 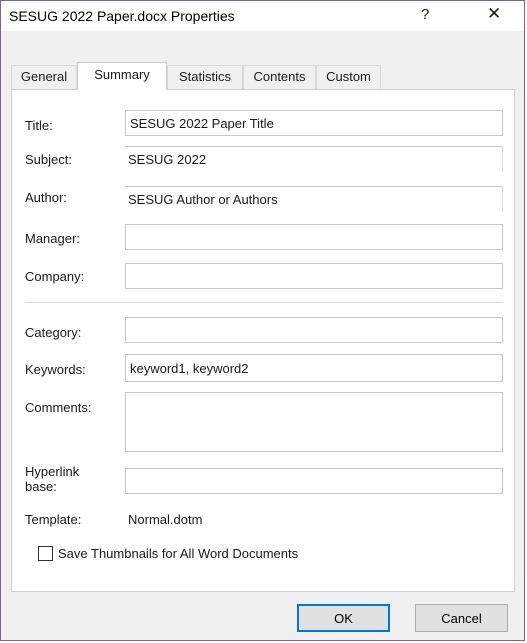 What do you see at coordinates (53, 519) in the screenshot?
I see `template-label: Template:` at bounding box center [53, 519].